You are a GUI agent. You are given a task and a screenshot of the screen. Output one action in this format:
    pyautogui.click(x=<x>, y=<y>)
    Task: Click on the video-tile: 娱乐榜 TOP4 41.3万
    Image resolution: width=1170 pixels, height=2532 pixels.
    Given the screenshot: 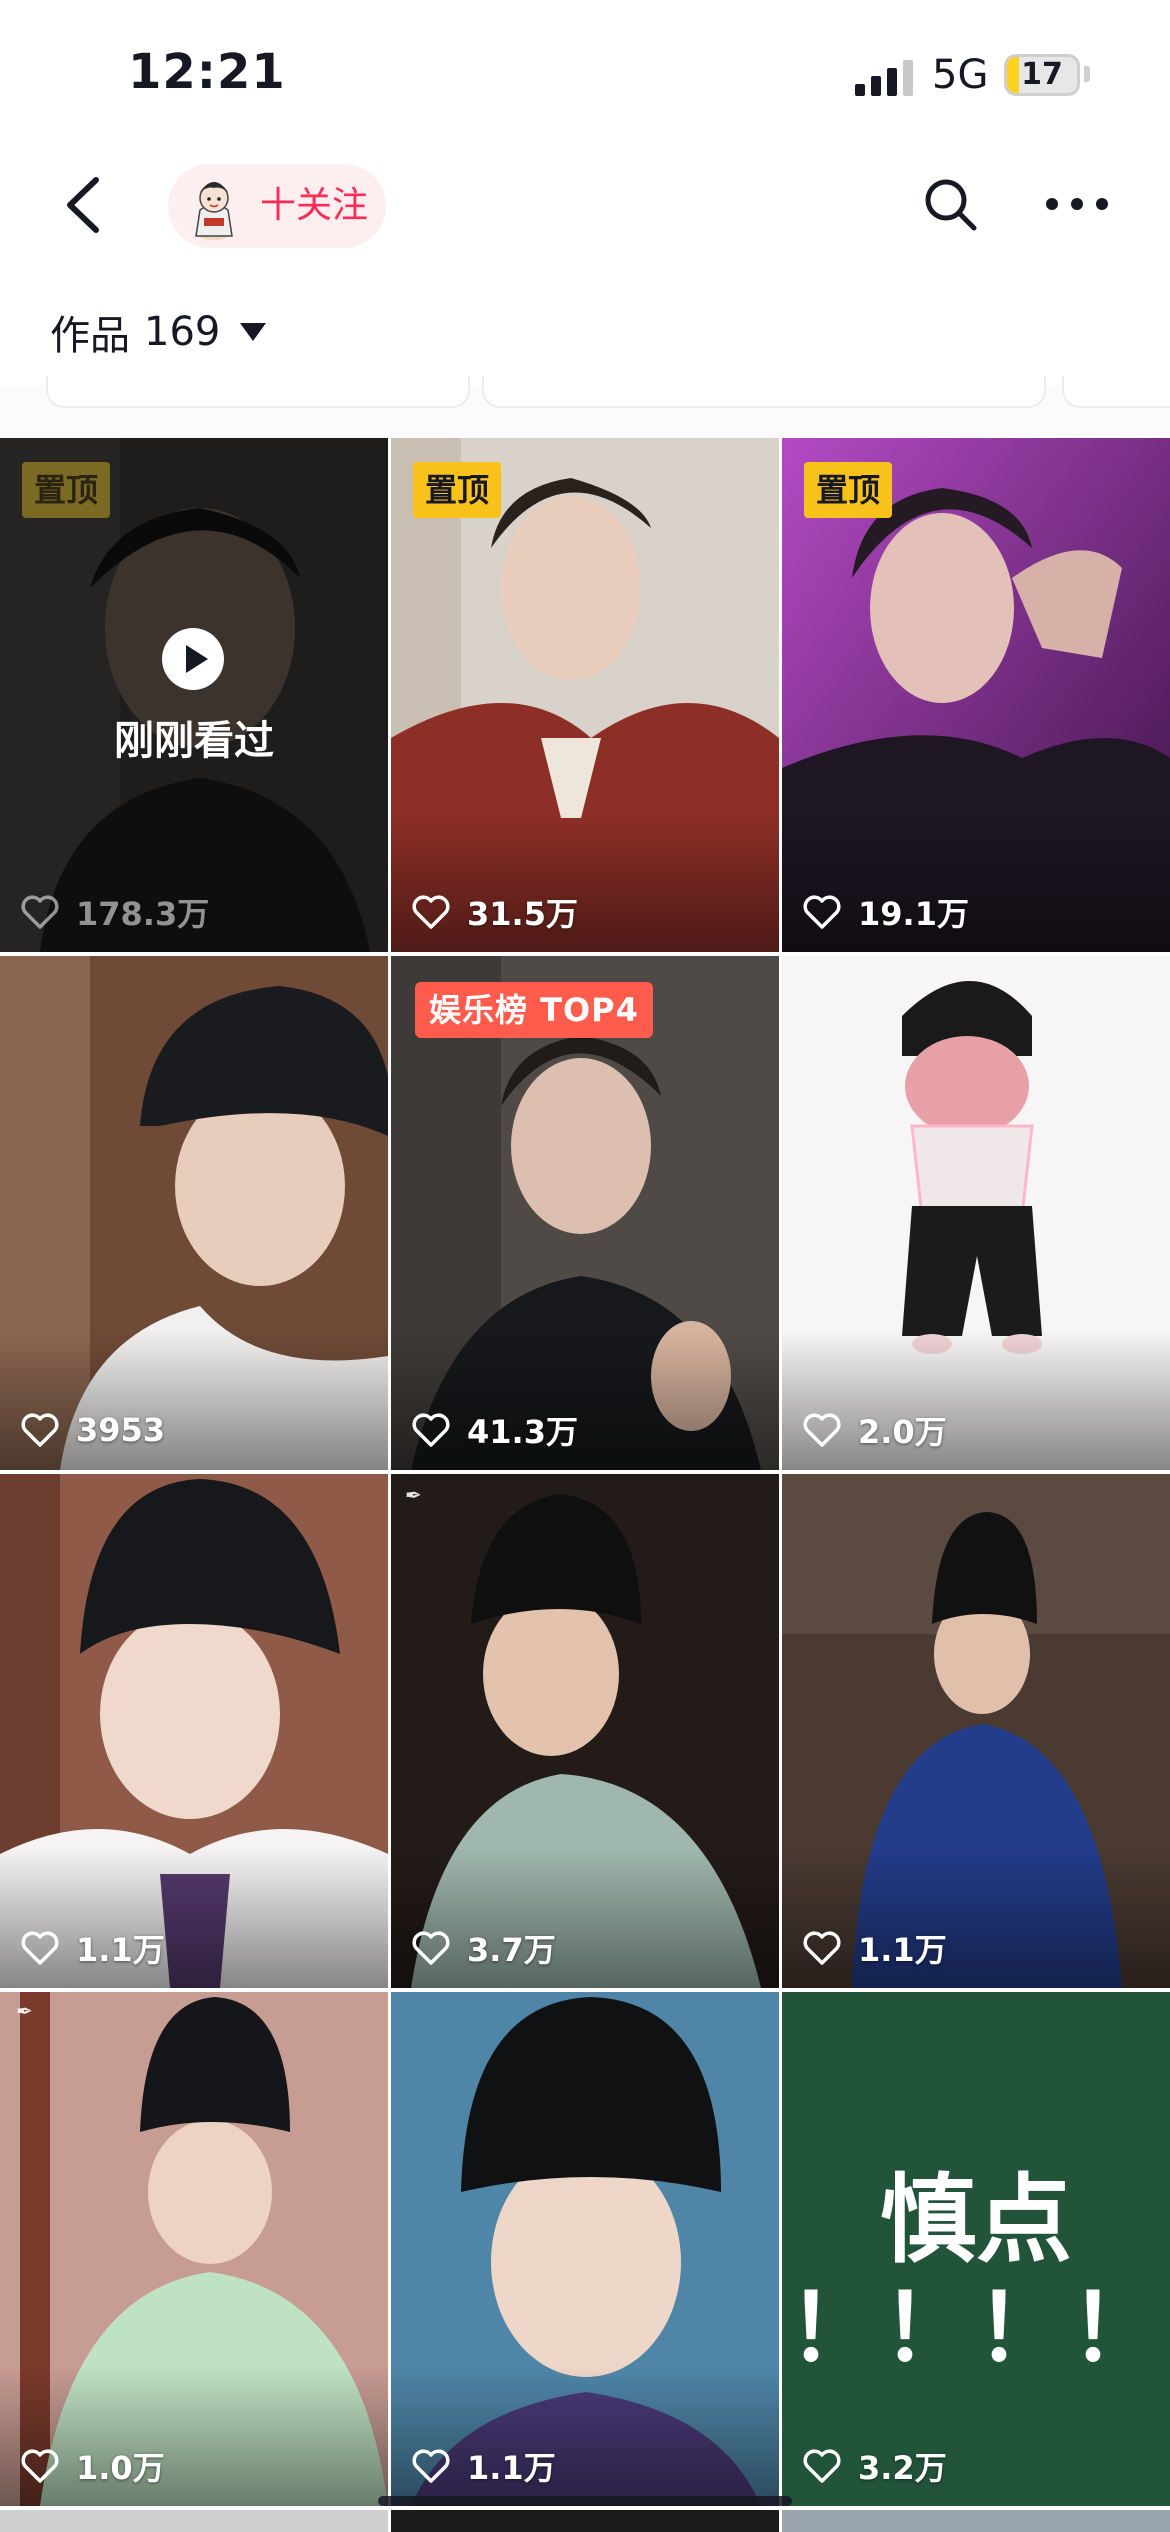 What is the action you would take?
    pyautogui.click(x=585, y=1213)
    